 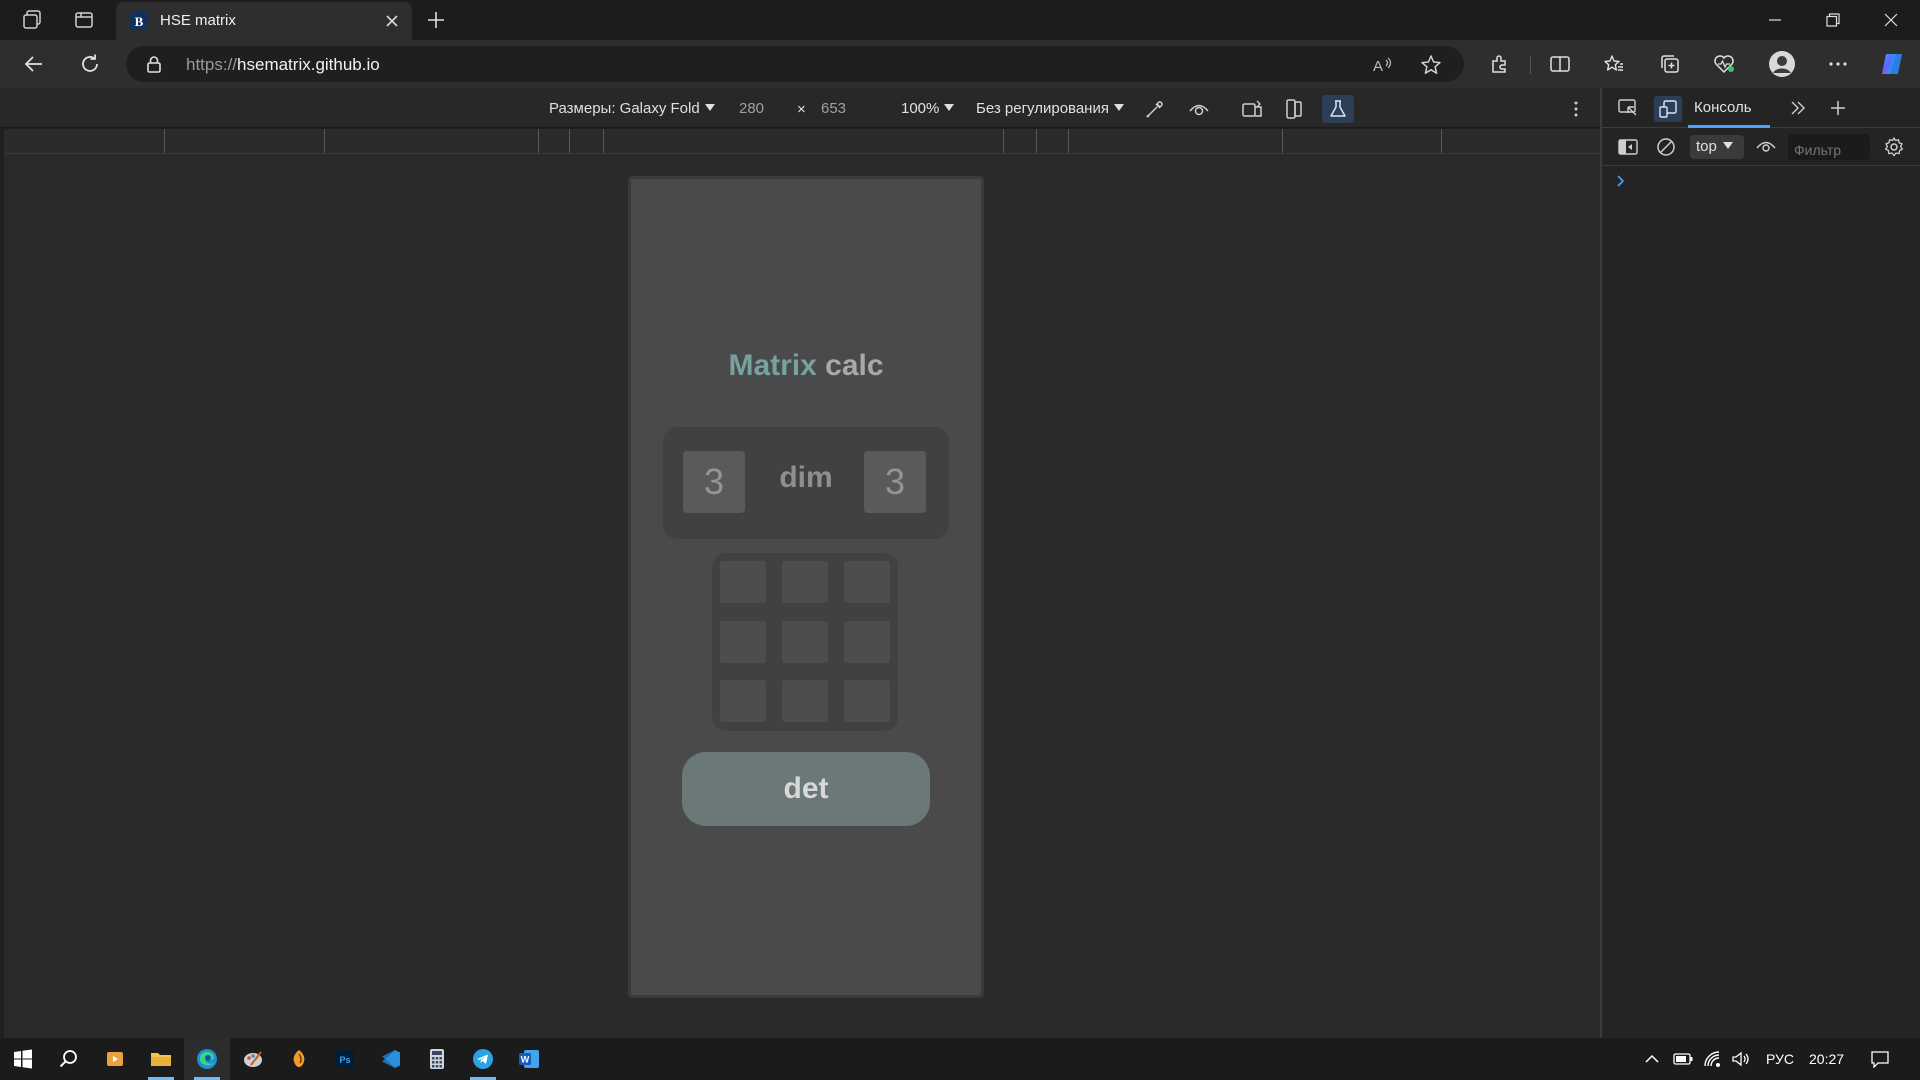 I want to click on extensions-icon, so click(x=1500, y=64).